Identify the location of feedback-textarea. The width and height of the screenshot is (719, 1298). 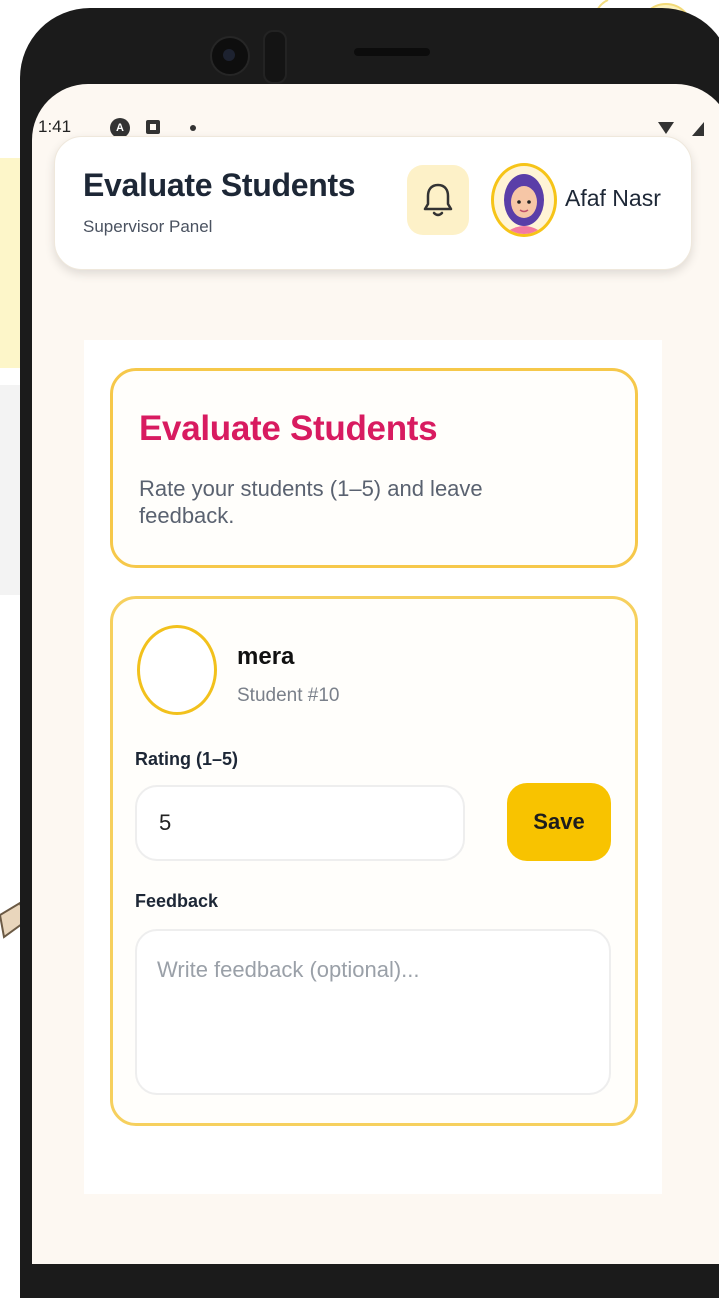
(373, 1012).